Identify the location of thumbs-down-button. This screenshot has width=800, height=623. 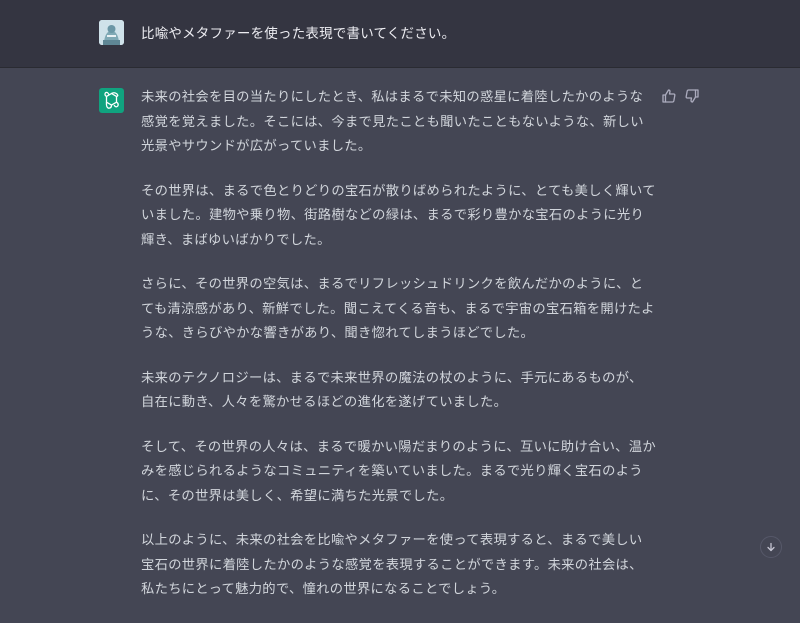
(692, 96).